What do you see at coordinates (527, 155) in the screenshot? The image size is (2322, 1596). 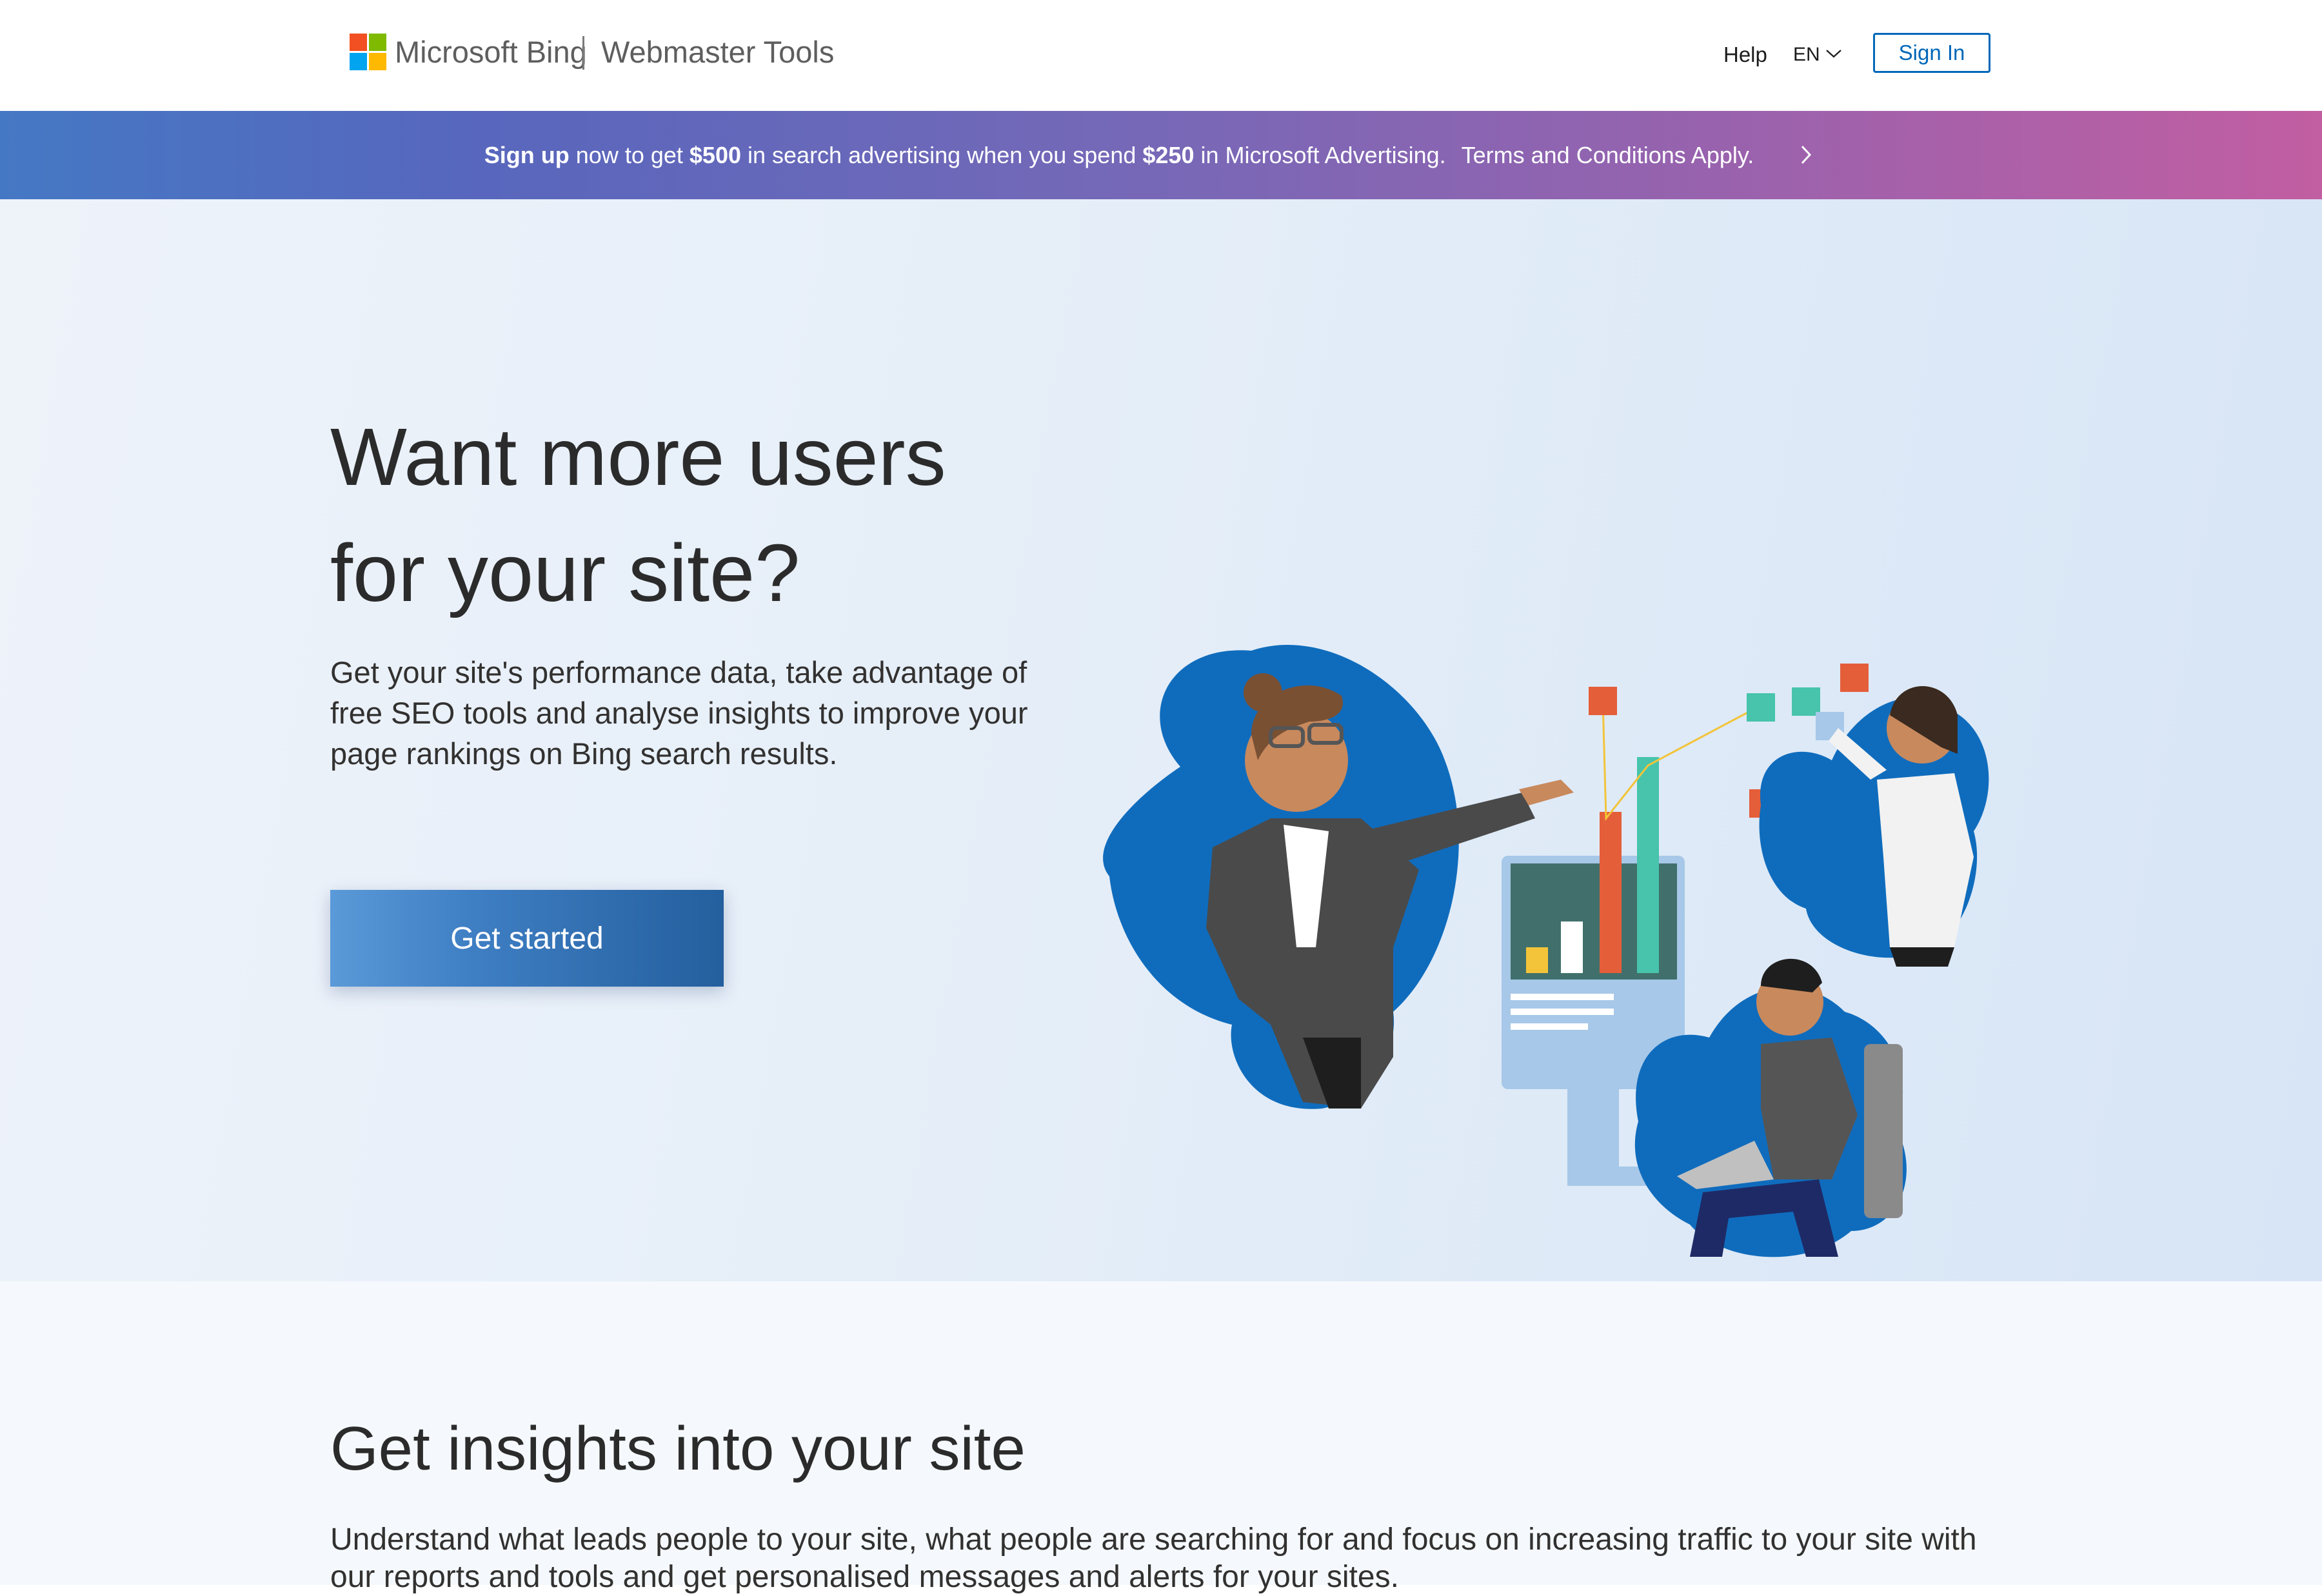 I see `promo-signup: Sign up` at bounding box center [527, 155].